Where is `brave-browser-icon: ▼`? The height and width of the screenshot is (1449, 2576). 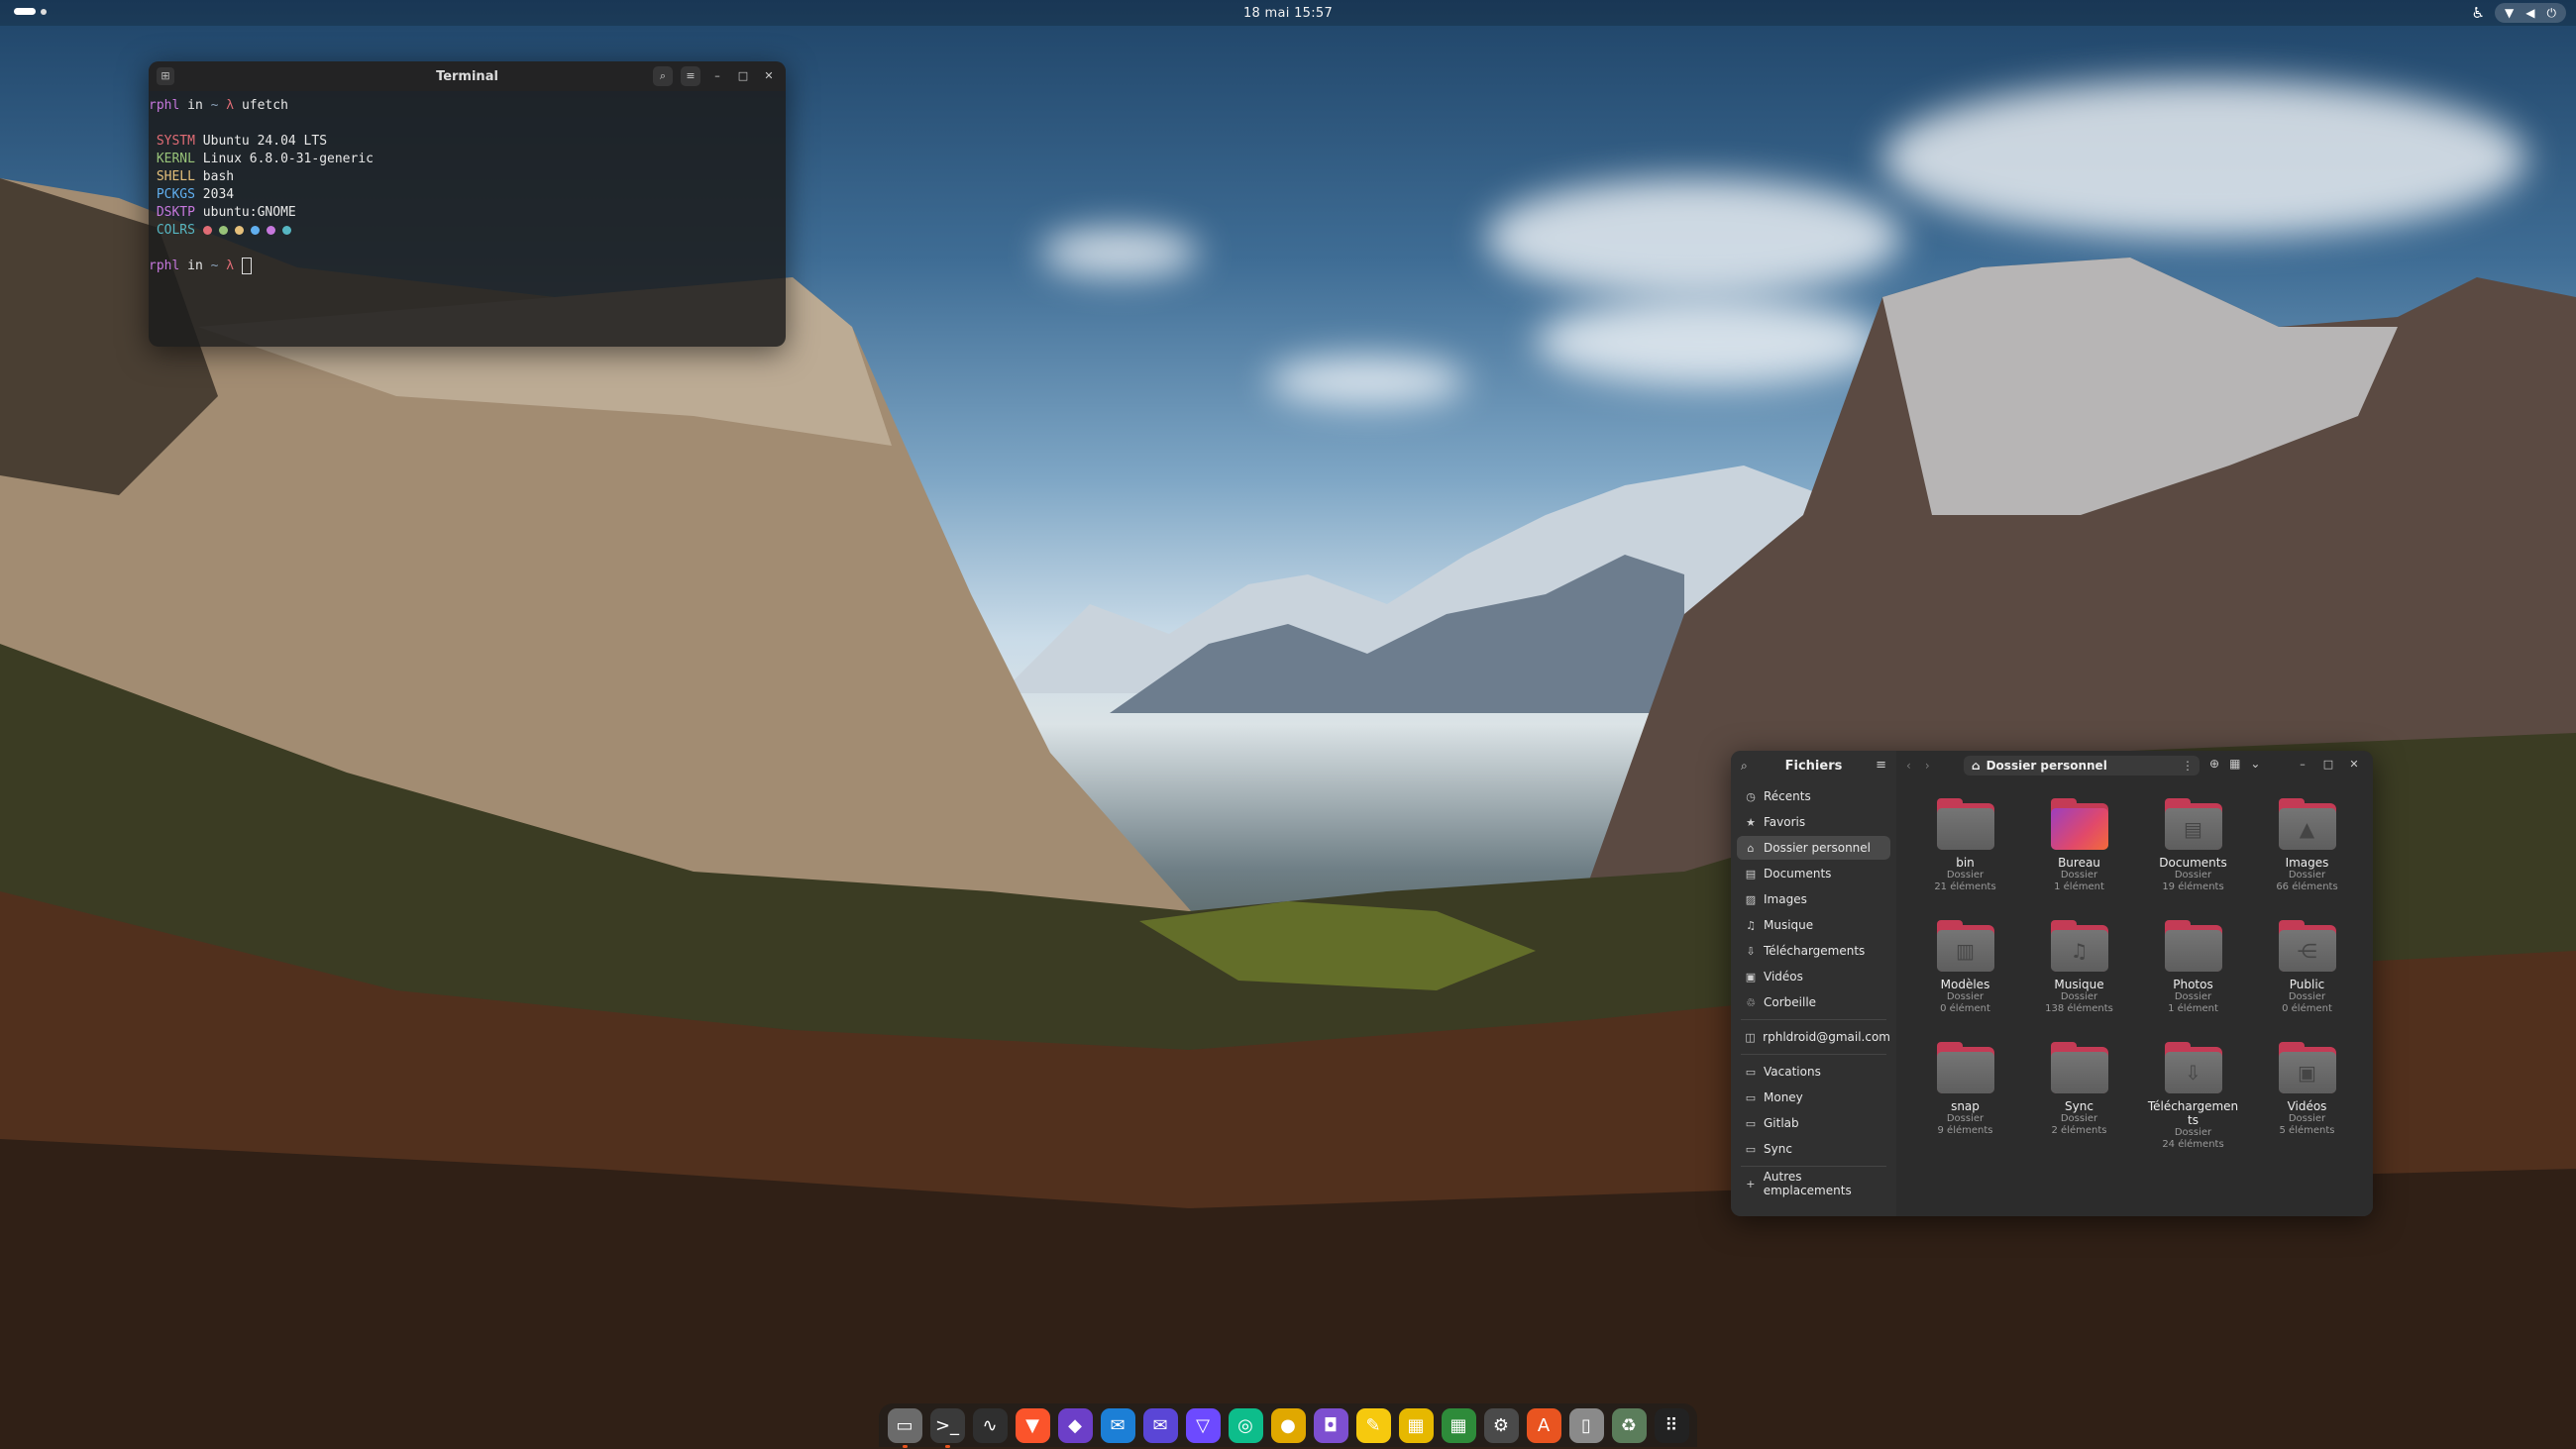
brave-browser-icon: ▼ is located at coordinates (1033, 1425).